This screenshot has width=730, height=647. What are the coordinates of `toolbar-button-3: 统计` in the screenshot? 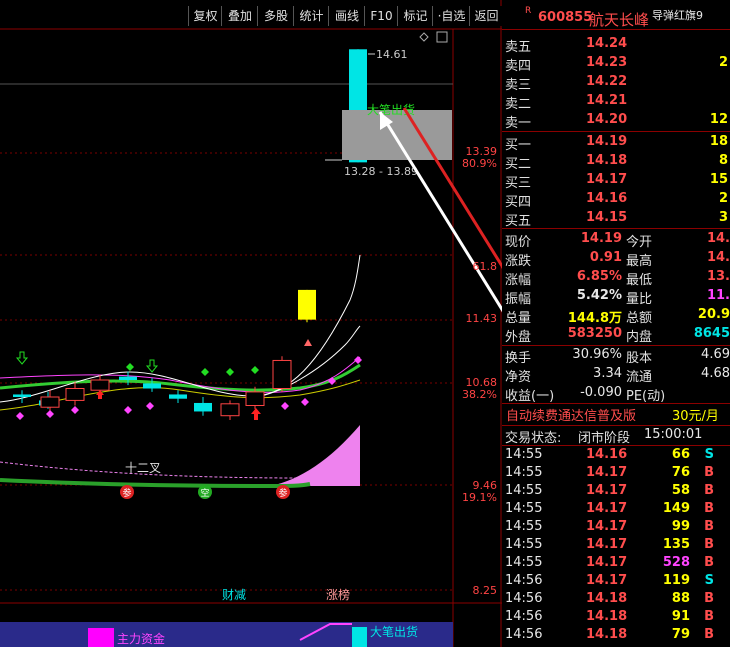 It's located at (311, 16).